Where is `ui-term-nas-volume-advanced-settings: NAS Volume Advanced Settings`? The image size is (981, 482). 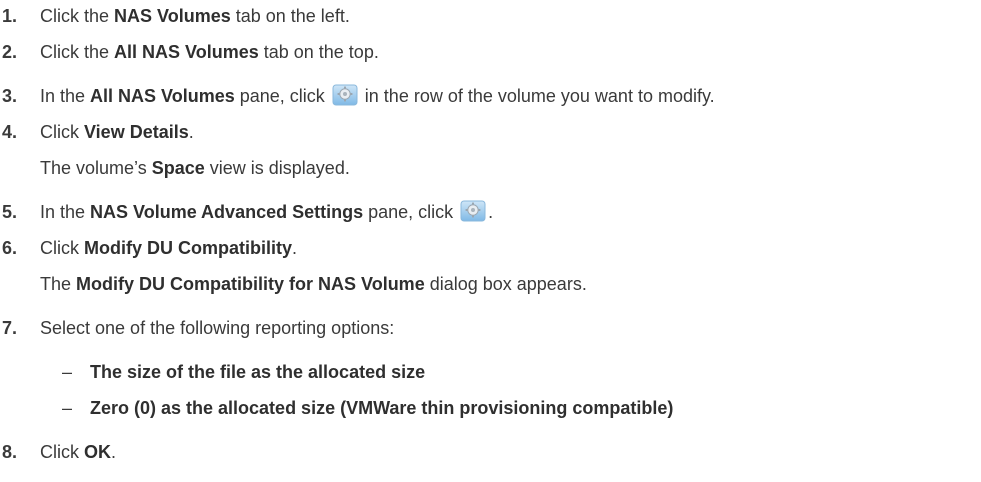 ui-term-nas-volume-advanced-settings: NAS Volume Advanced Settings is located at coordinates (227, 212).